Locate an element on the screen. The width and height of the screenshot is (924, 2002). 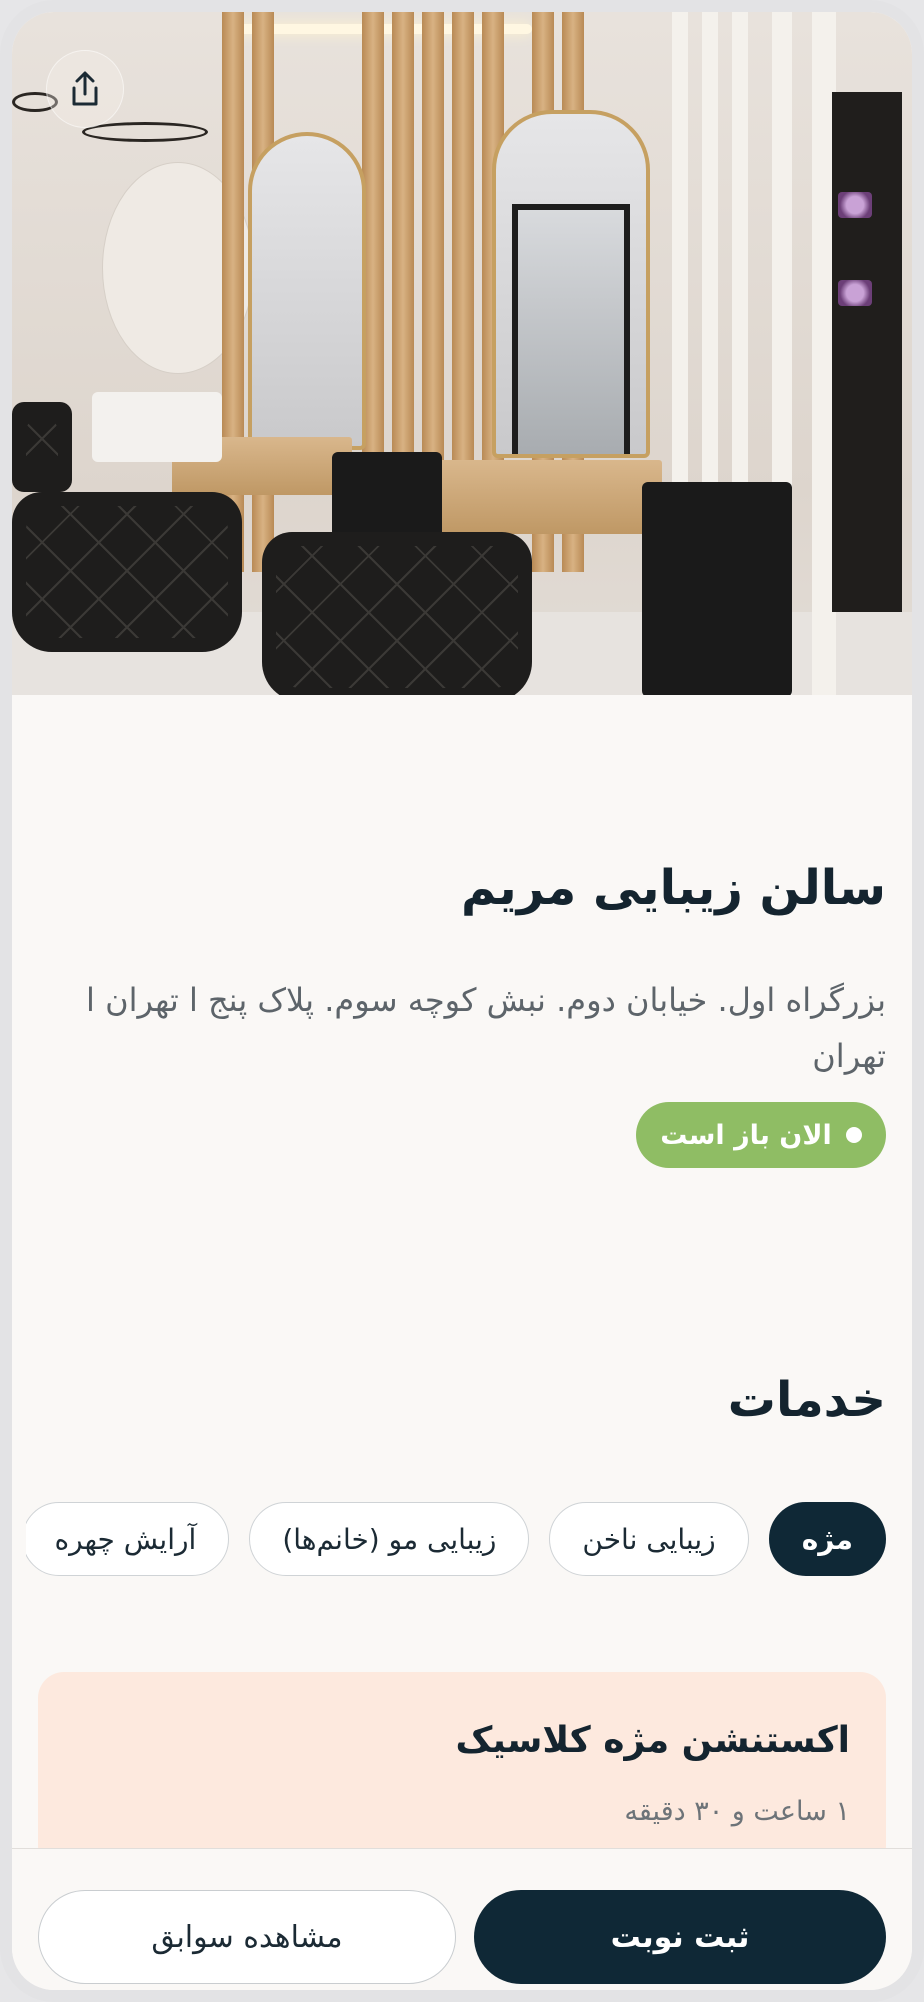
service-duration: ۱ ساعت و ۳۰ دقیقه is located at coordinates (737, 1811).